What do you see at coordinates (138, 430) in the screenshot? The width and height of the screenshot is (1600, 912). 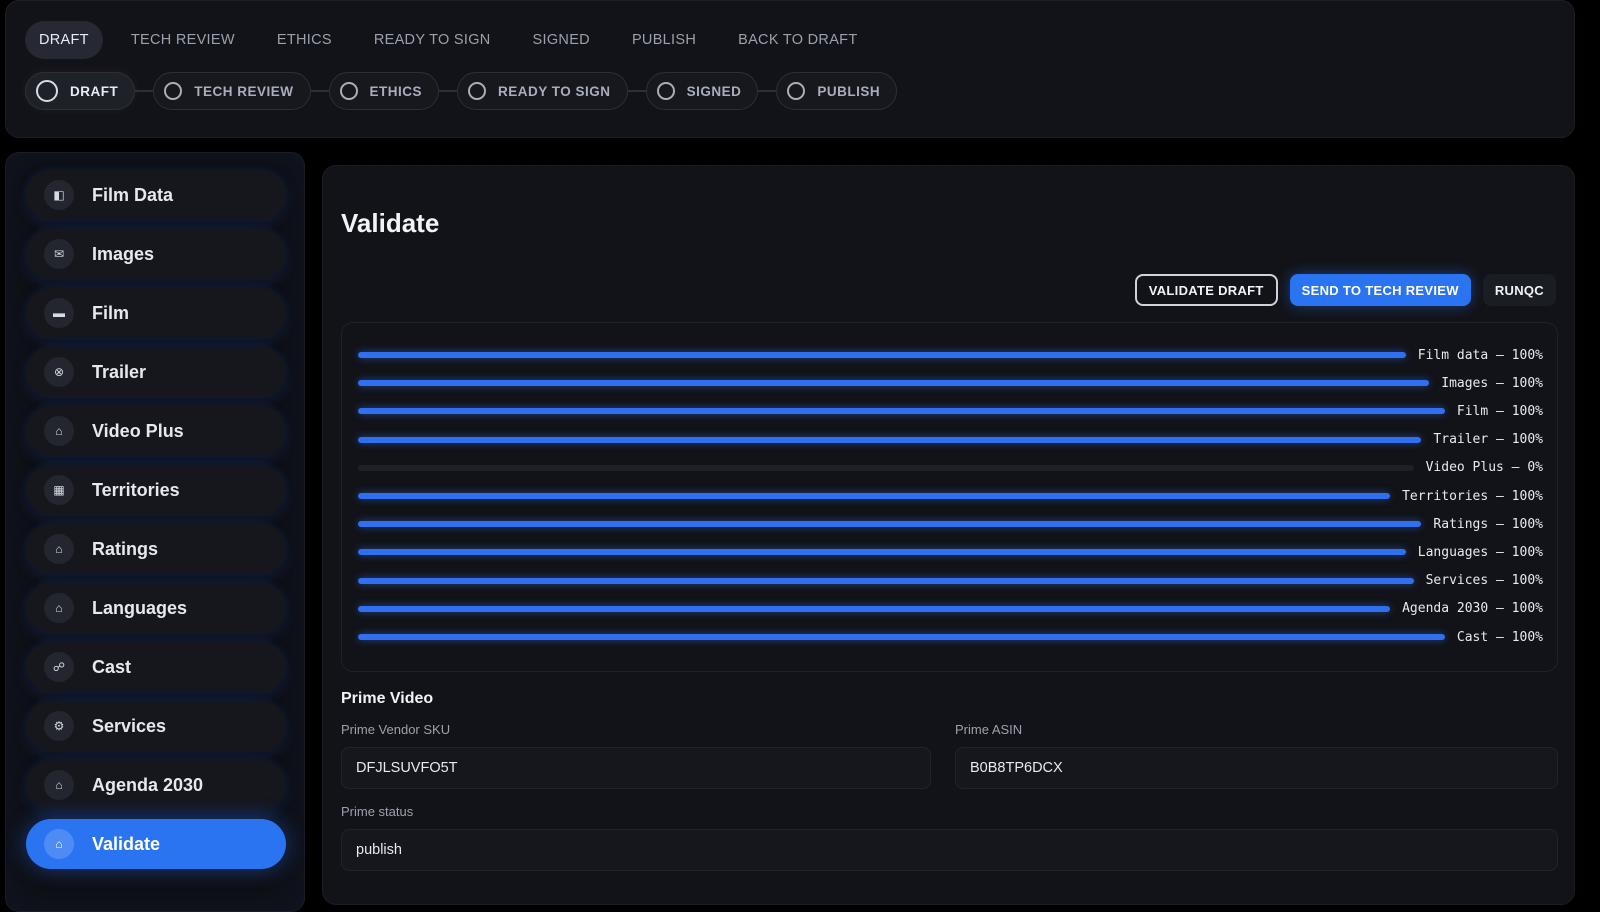 I see `sidebar-item-label: Video Plus` at bounding box center [138, 430].